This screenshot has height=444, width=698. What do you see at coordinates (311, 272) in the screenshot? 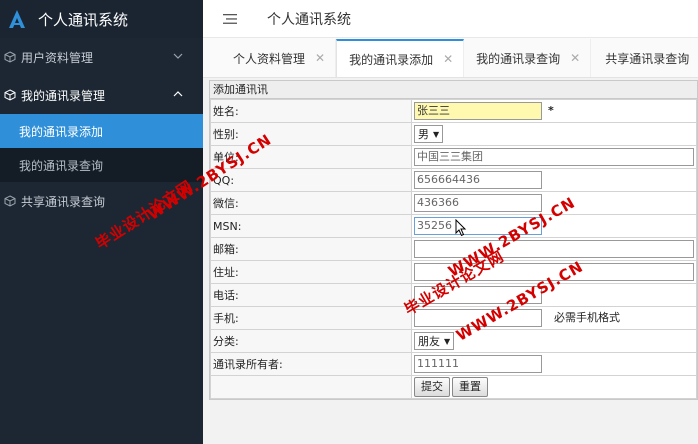
I see `field-label: 住址:` at bounding box center [311, 272].